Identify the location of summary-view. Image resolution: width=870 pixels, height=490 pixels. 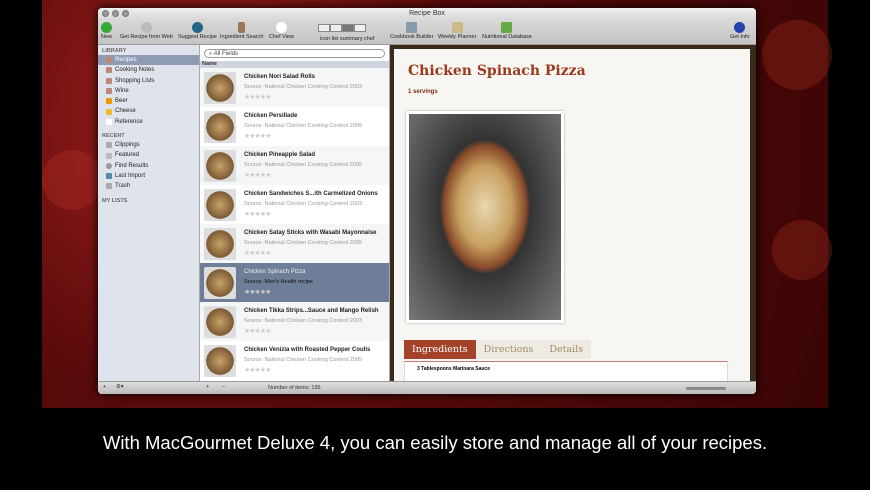
(348, 28).